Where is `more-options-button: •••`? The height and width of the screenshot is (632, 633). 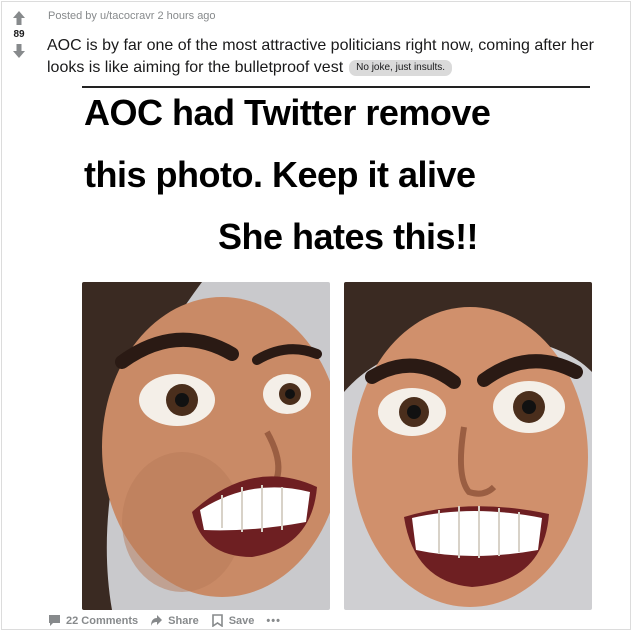
more-options-button: ••• is located at coordinates (273, 621).